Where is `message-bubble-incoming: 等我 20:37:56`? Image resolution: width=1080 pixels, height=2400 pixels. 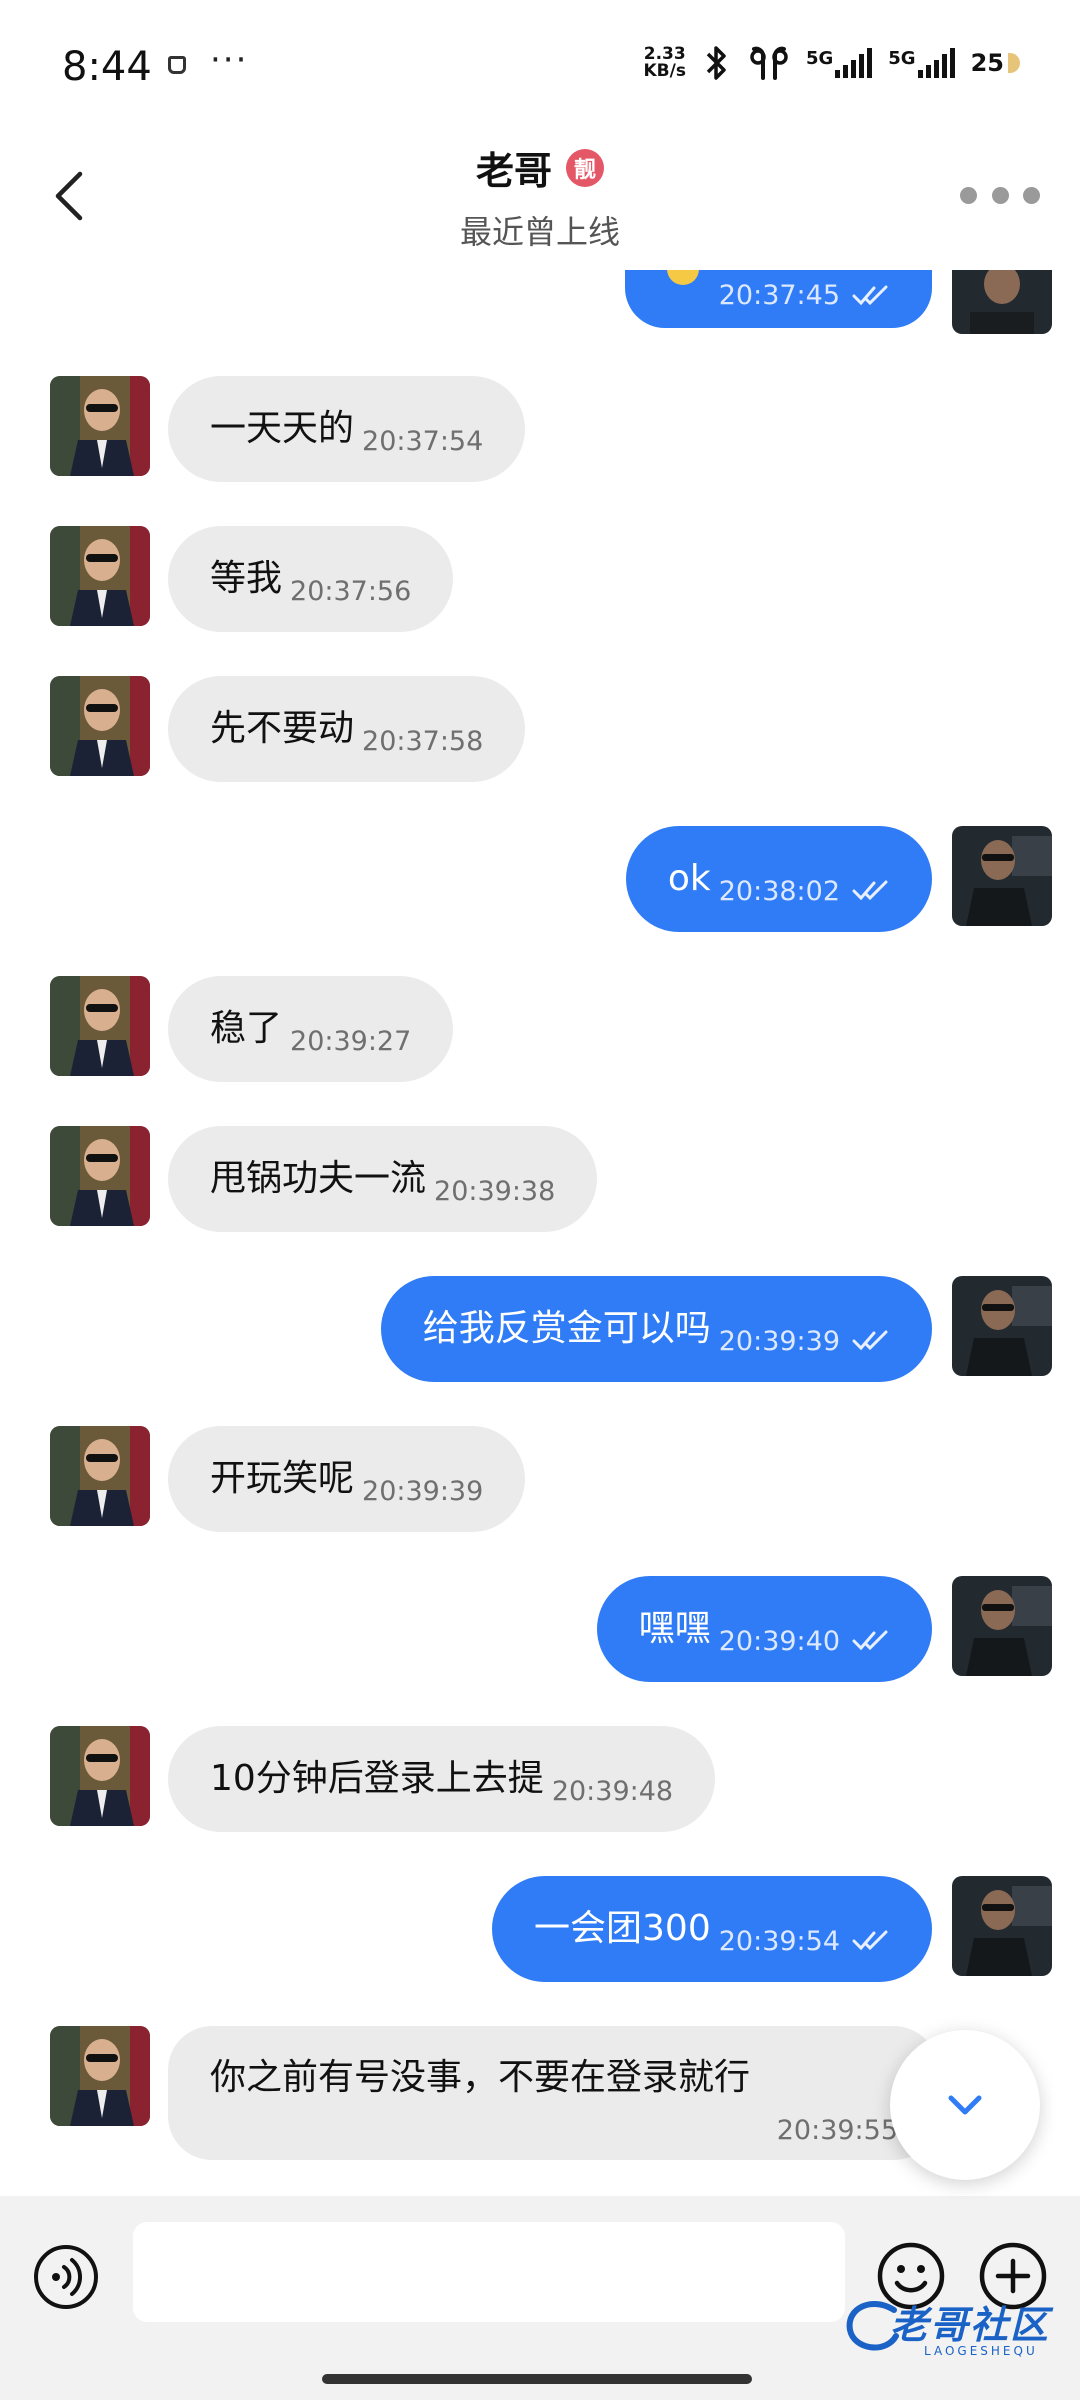
message-bubble-incoming: 等我 20:37:56 is located at coordinates (311, 579).